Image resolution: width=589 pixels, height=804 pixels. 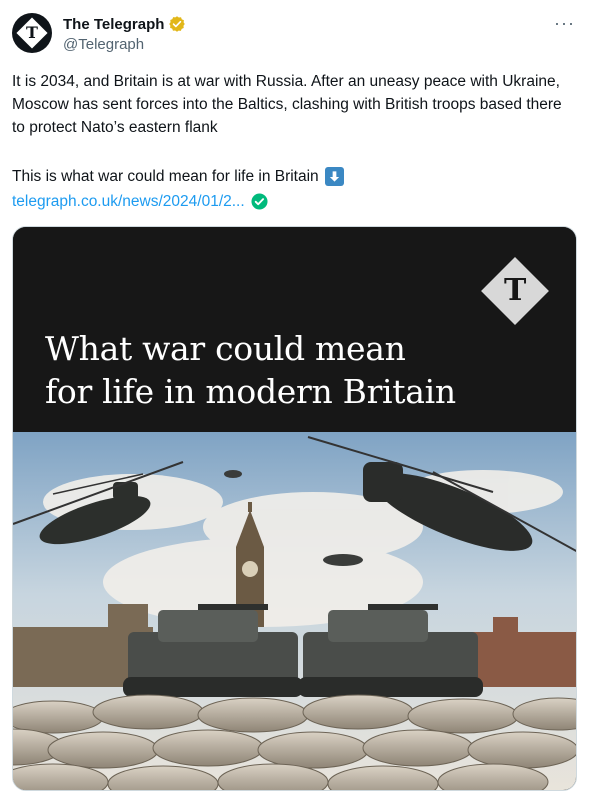 What do you see at coordinates (177, 24) in the screenshot?
I see `gold-verified-badge-icon` at bounding box center [177, 24].